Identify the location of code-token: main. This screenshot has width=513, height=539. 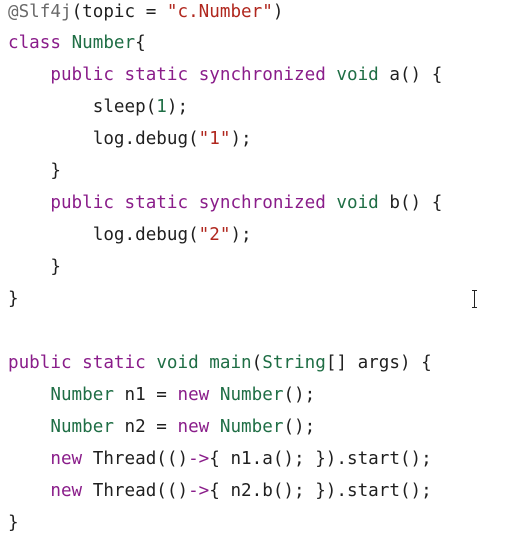
(230, 363).